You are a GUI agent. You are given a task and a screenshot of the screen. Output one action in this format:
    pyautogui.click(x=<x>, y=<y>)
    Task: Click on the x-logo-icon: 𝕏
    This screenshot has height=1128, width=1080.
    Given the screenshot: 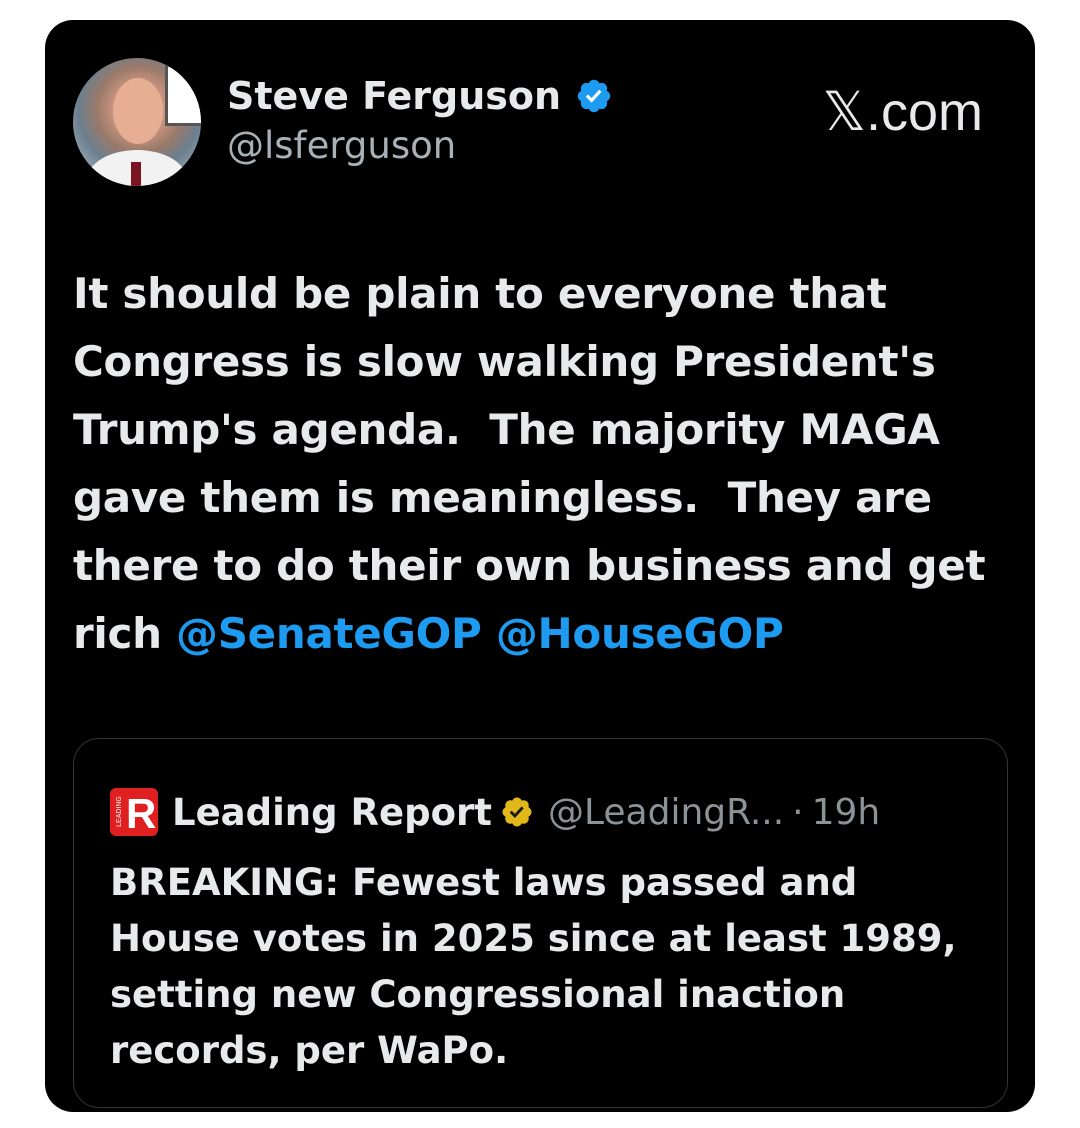 What is the action you would take?
    pyautogui.click(x=844, y=112)
    